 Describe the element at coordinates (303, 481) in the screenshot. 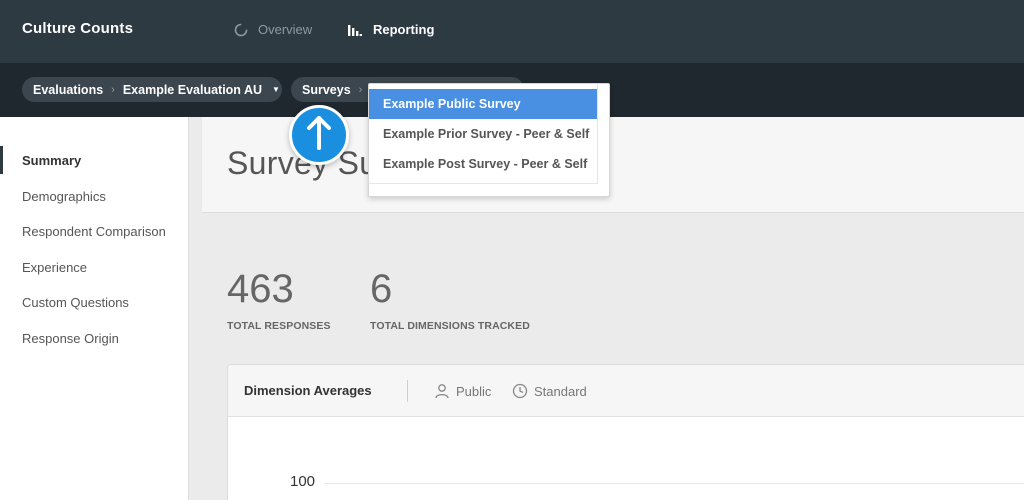

I see `y-axis-tick: 100` at that location.